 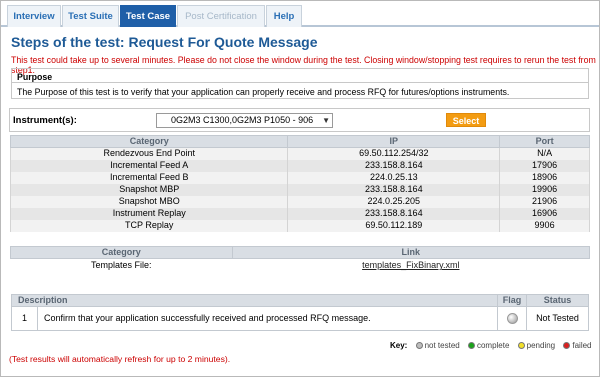 What do you see at coordinates (544, 165) in the screenshot?
I see `endpoint-port: 17906` at bounding box center [544, 165].